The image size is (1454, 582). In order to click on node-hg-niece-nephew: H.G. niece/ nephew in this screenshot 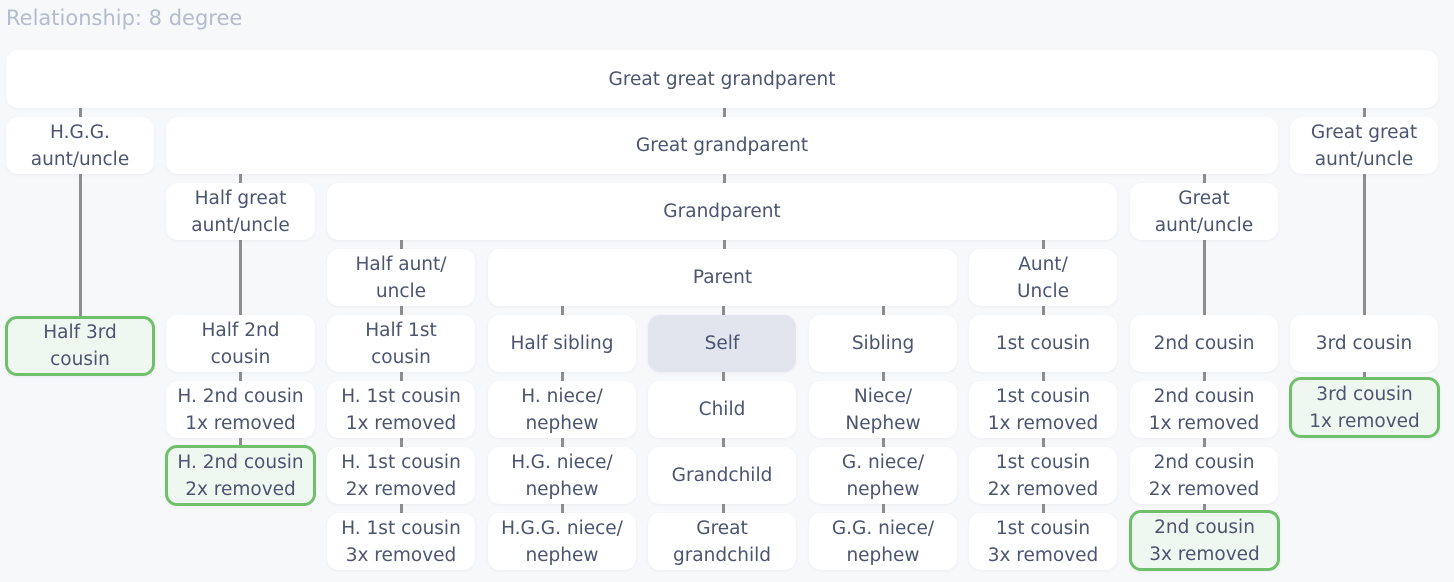, I will do `click(562, 475)`.